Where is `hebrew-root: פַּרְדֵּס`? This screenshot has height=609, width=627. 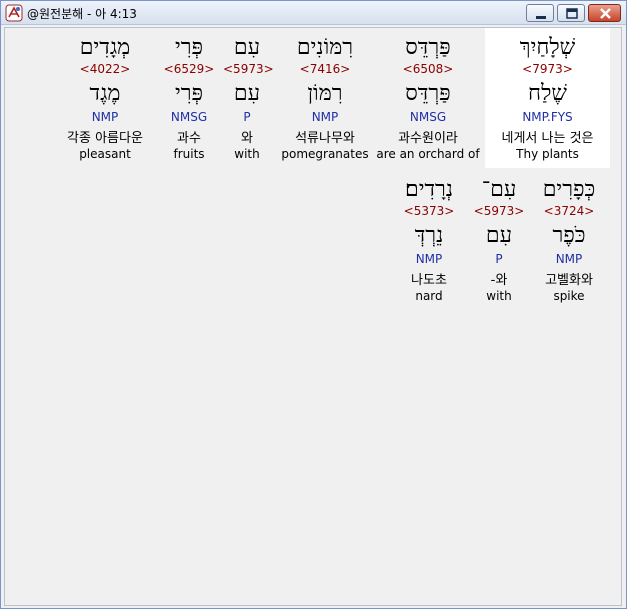
hebrew-root: פַּרְדֵּס is located at coordinates (428, 93).